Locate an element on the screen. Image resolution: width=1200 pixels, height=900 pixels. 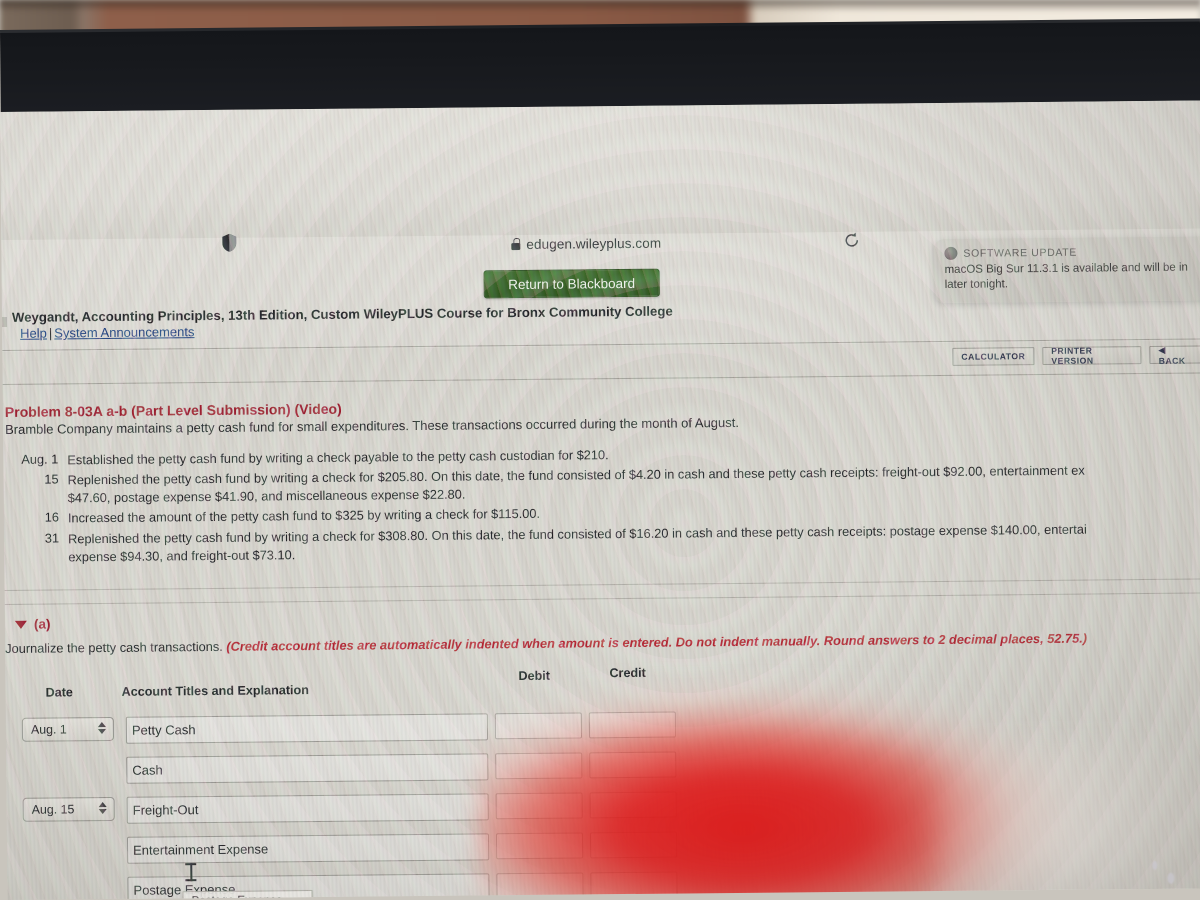
date-select: Aug. 15 is located at coordinates (68, 809).